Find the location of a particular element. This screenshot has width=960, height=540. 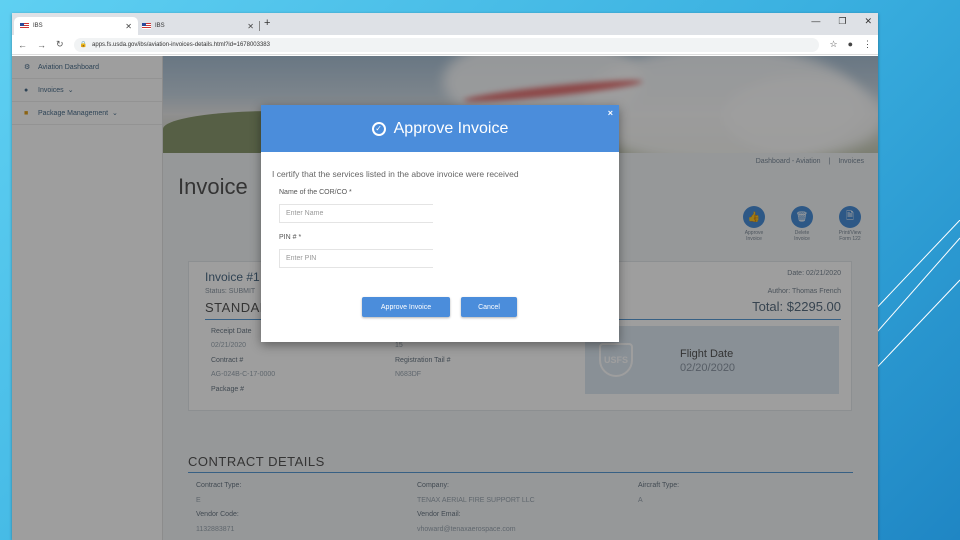

tab-strip: IBS ✕ IBS ✕ + — ❐ ✕ is located at coordinates (445, 24).